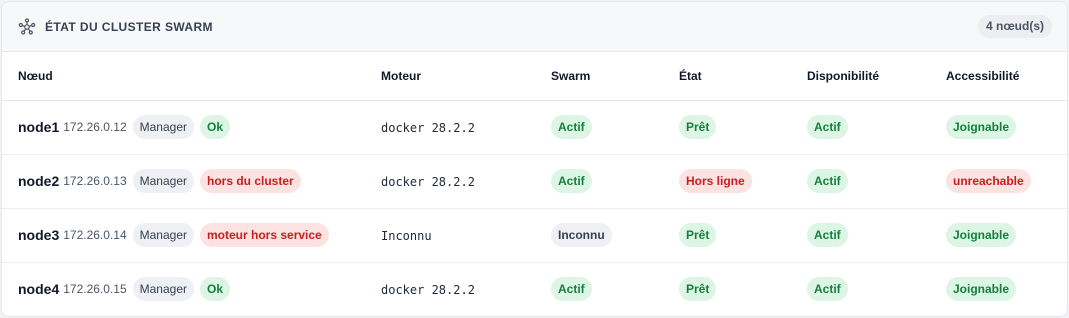 Image resolution: width=1069 pixels, height=318 pixels. I want to click on node-name: node2, so click(39, 181).